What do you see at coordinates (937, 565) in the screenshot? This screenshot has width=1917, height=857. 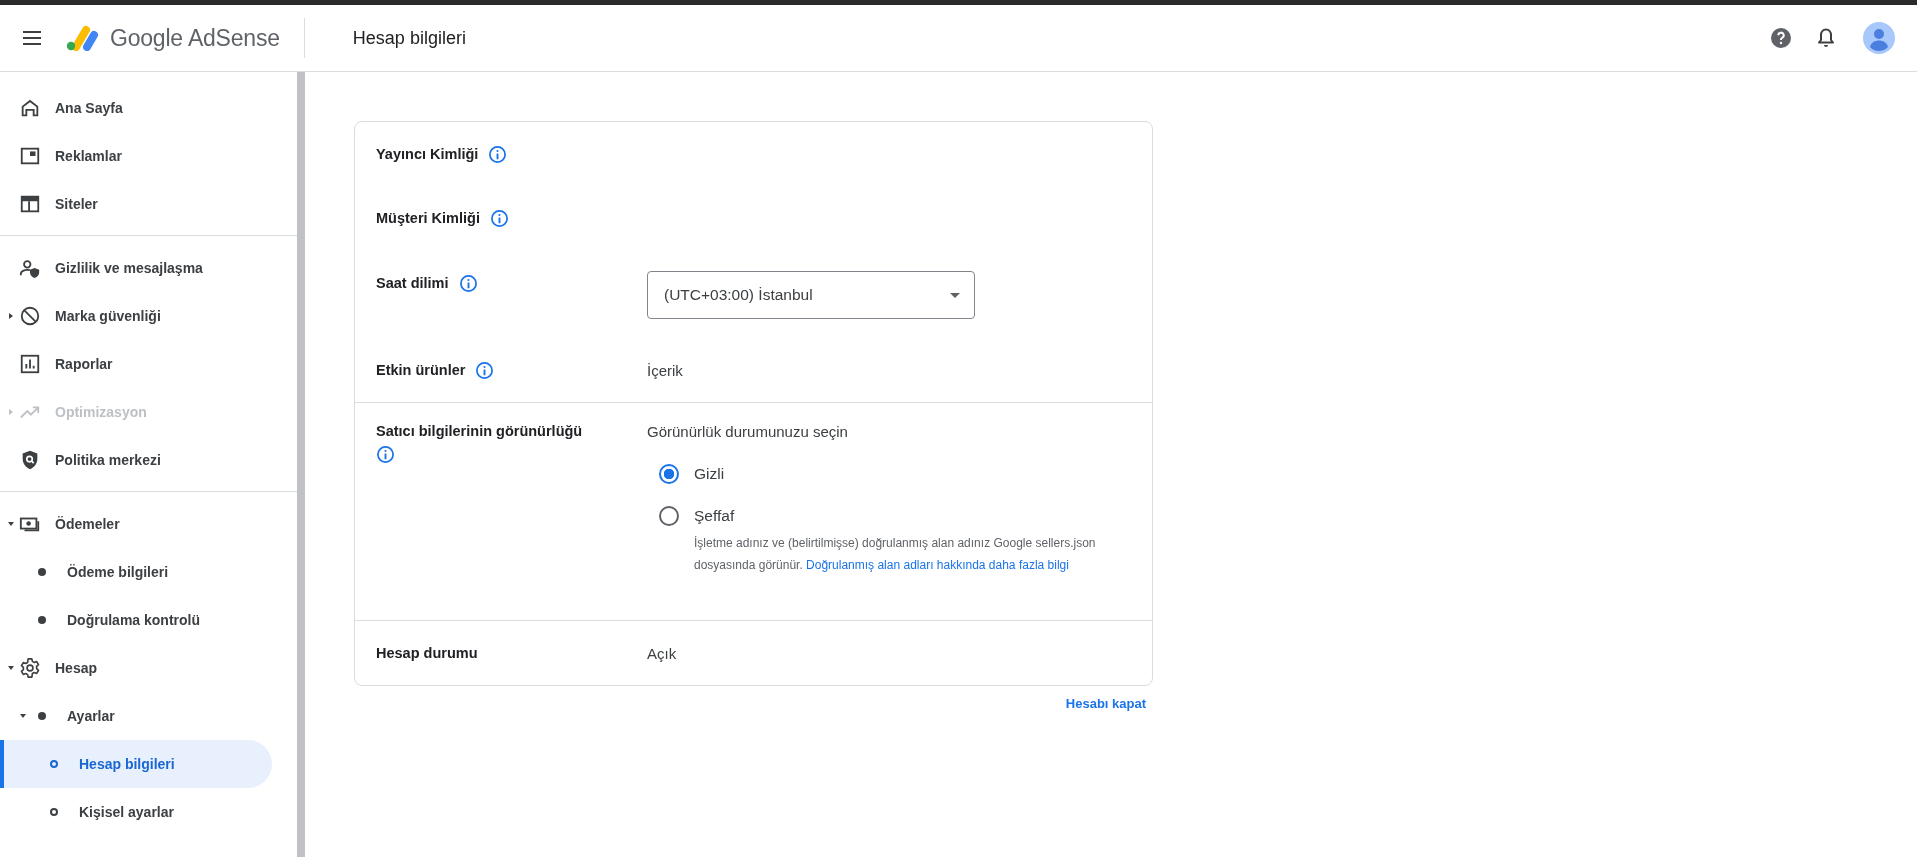 I see `learn-more-link: Doğrulanmış alan adları hakkında daha fazla bilgi` at bounding box center [937, 565].